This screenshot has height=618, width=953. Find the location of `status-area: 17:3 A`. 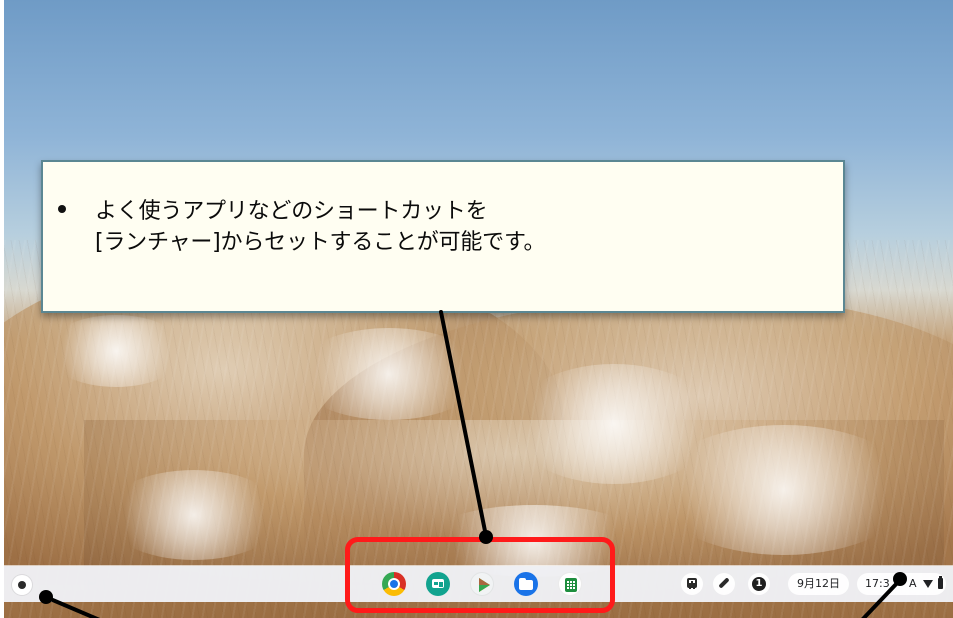

status-area: 17:3 A is located at coordinates (901, 584).